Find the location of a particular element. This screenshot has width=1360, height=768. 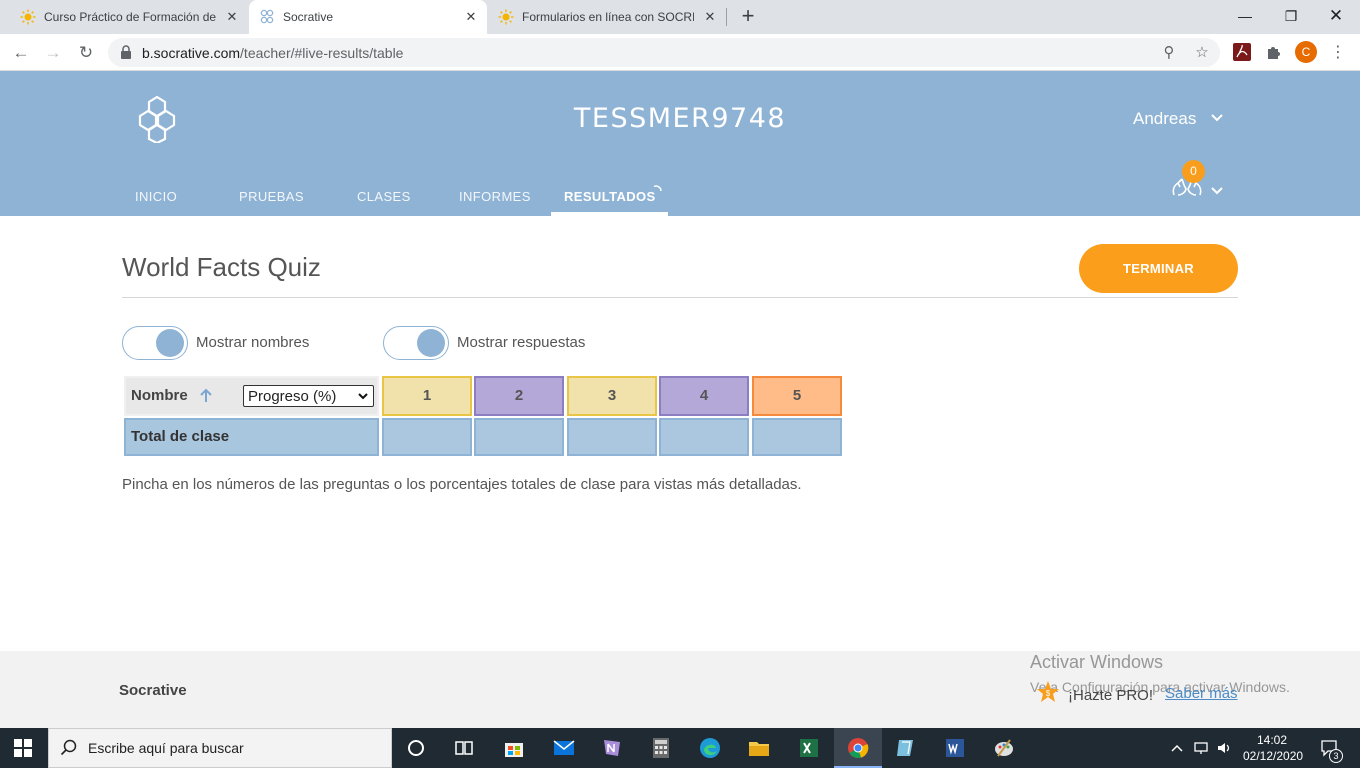

close-window-icon: ✕ is located at coordinates (1336, 16).